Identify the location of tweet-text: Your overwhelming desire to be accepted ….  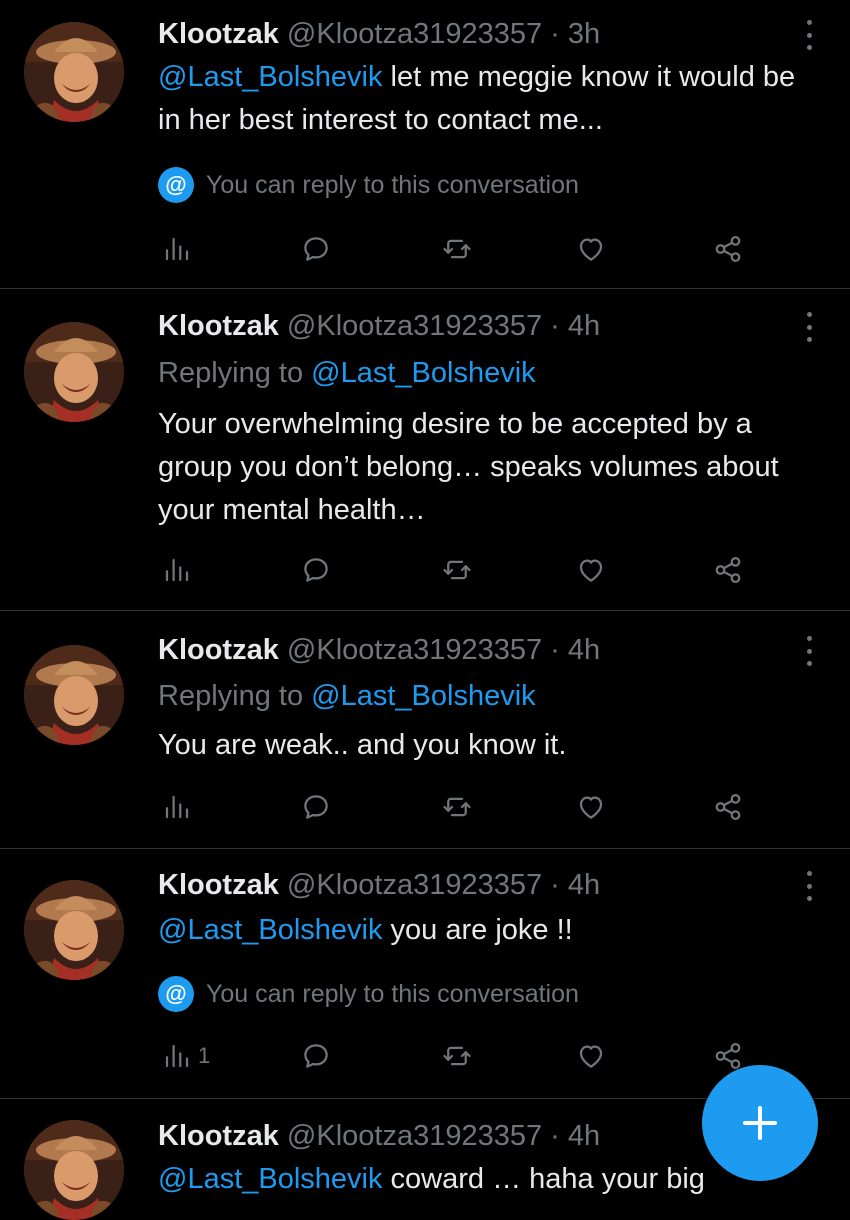
(468, 467).